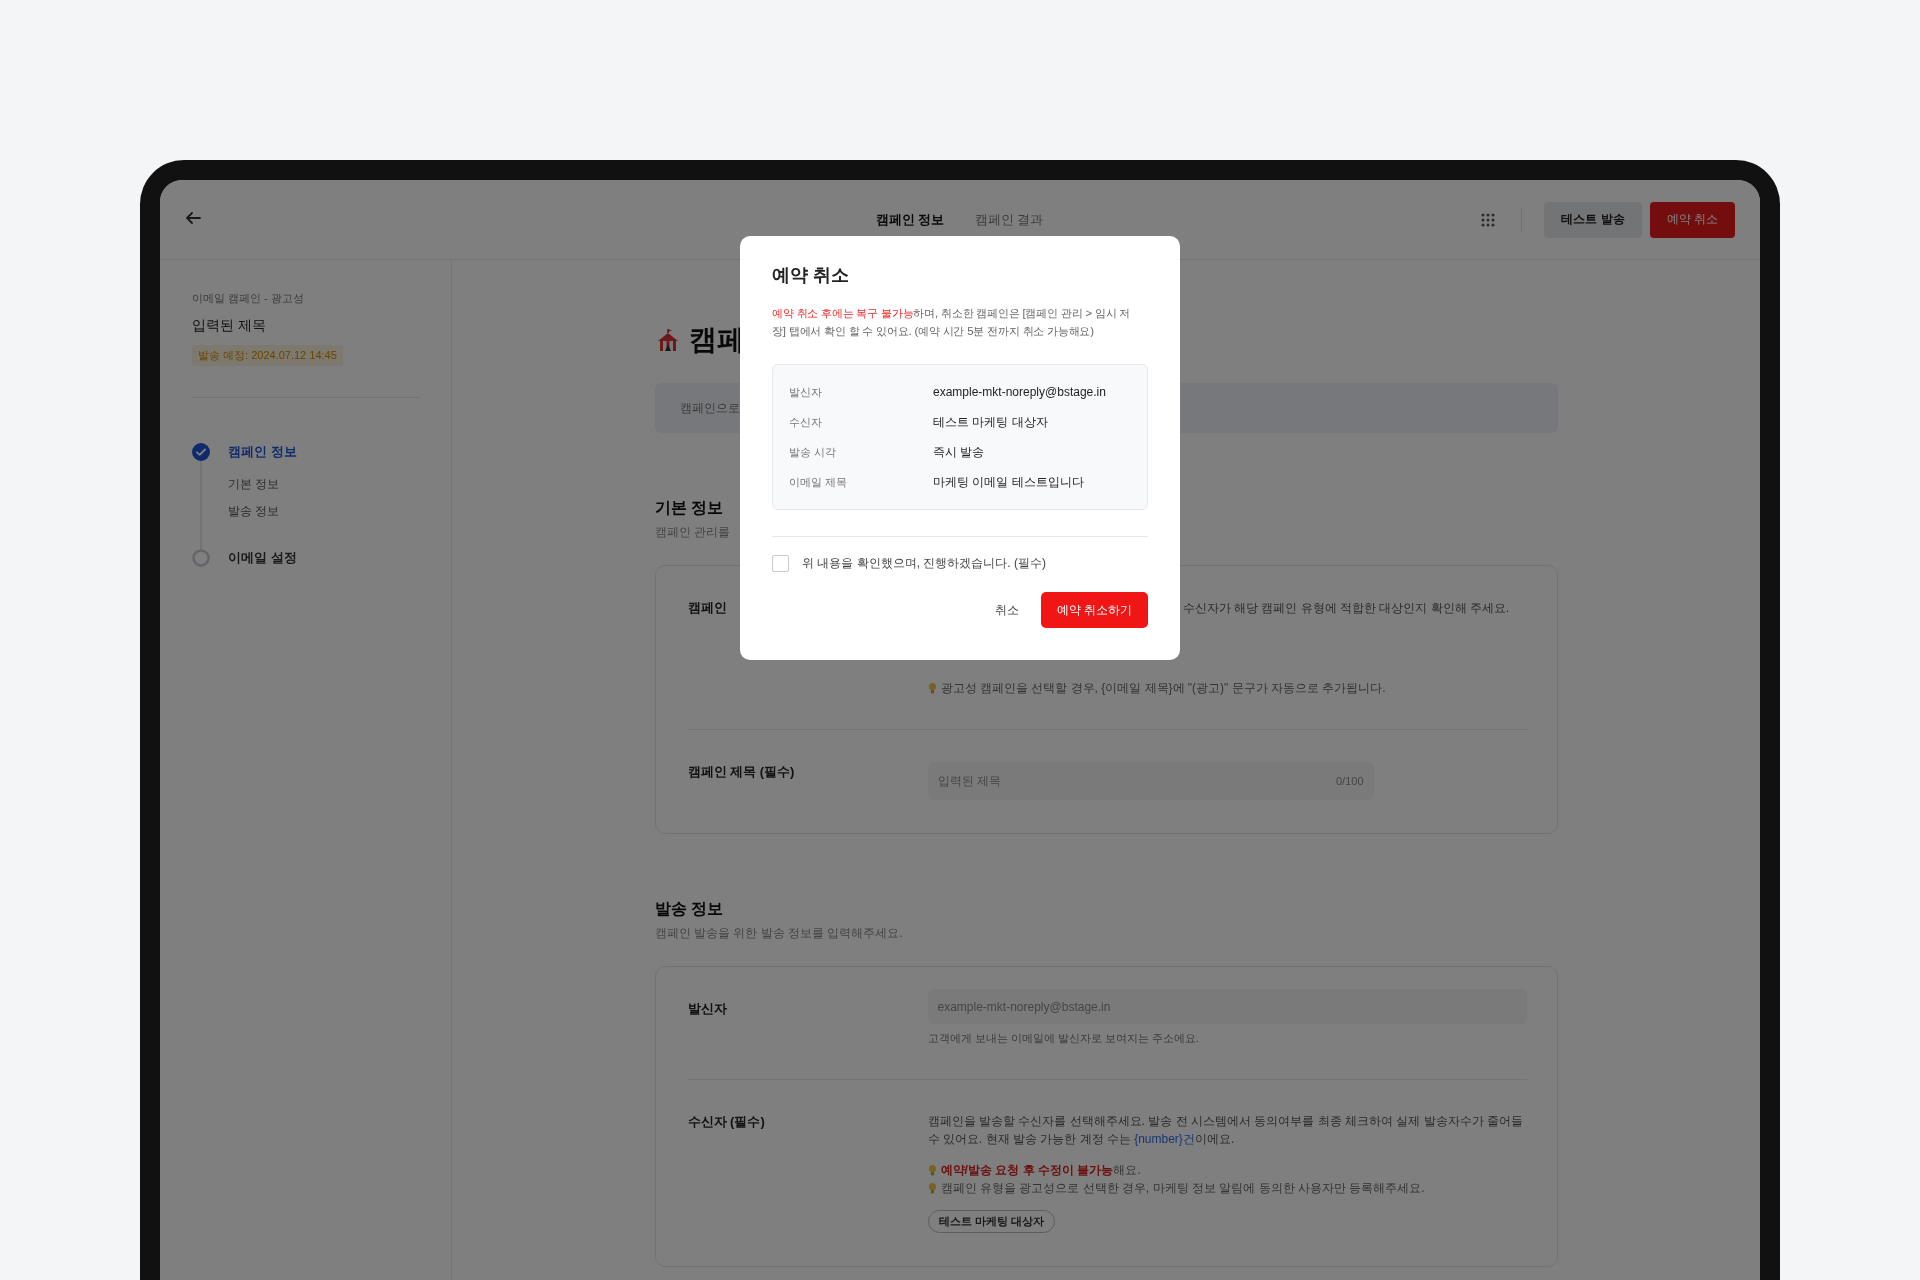 The width and height of the screenshot is (1920, 1280). What do you see at coordinates (248, 298) in the screenshot?
I see `campaign-category: 이메일 캠페인 - 광고성` at bounding box center [248, 298].